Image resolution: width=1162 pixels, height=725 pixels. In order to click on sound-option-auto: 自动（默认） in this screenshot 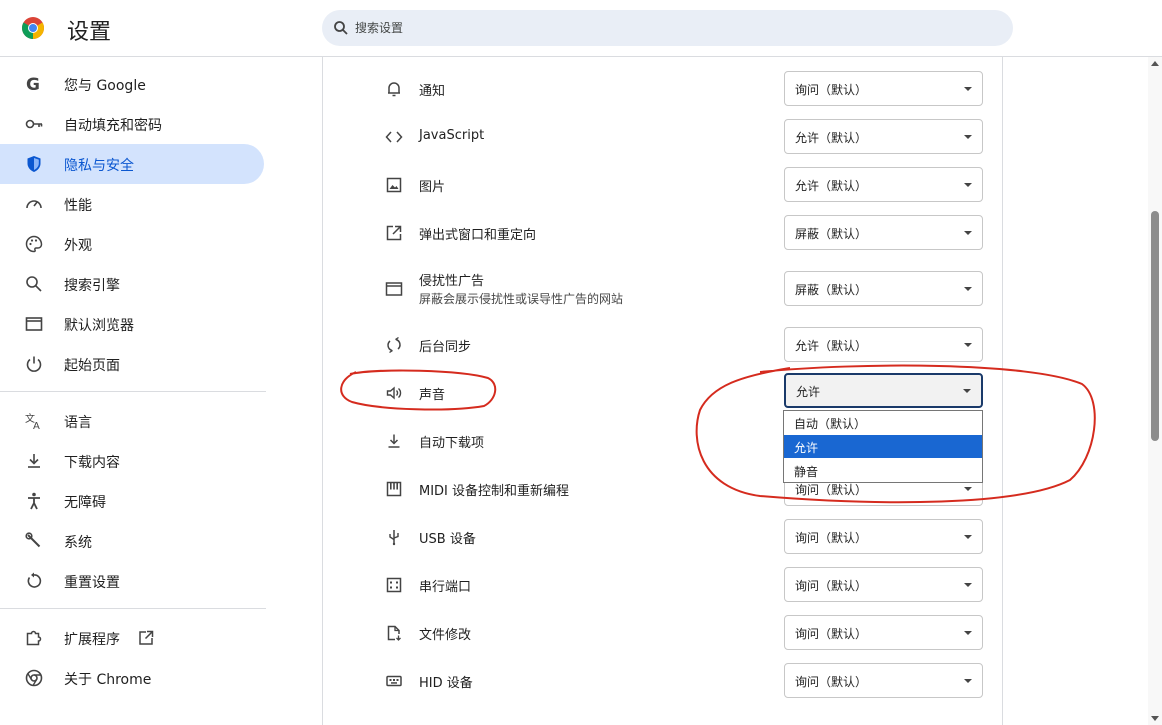, I will do `click(883, 422)`.